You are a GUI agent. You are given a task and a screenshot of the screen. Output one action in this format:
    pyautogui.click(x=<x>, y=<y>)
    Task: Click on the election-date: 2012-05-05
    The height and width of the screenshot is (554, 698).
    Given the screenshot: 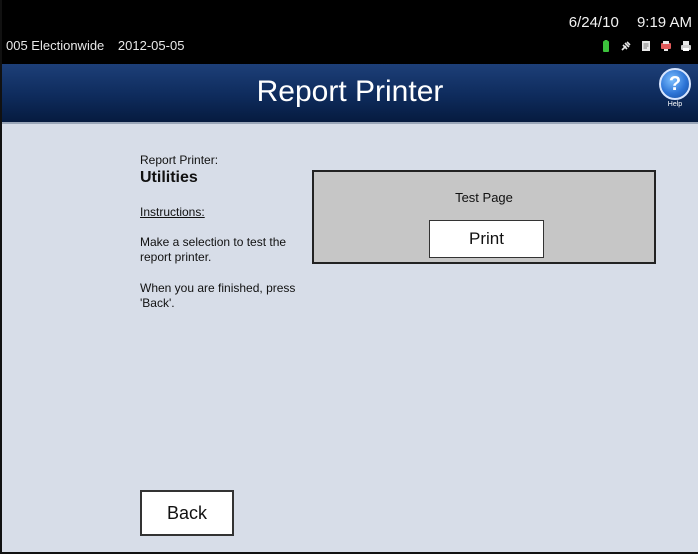 What is the action you would take?
    pyautogui.click(x=151, y=45)
    